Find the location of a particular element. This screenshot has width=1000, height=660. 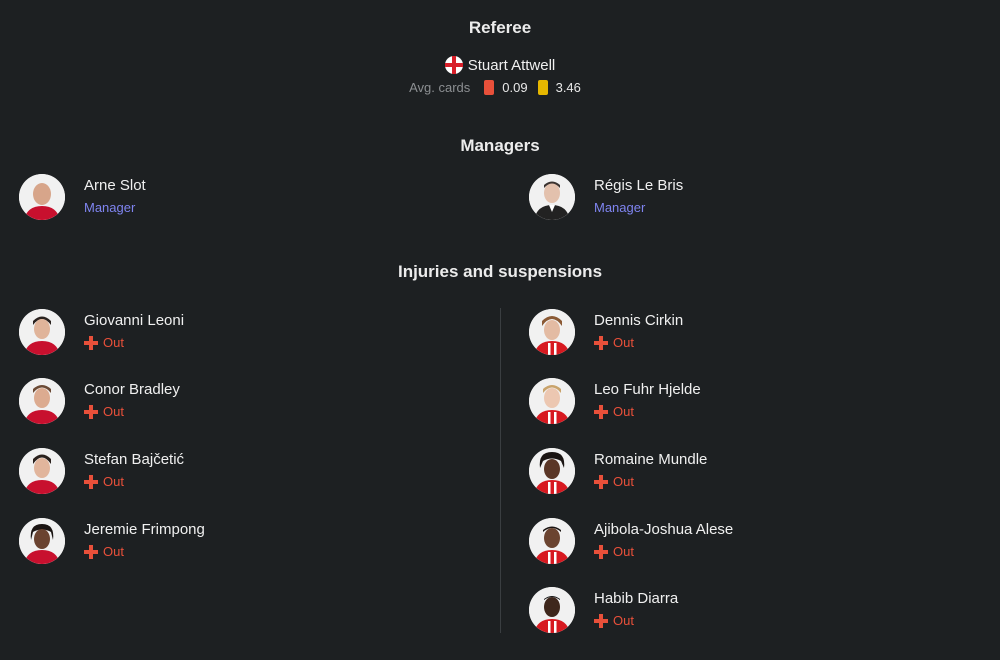

injury-row: Leo Fuhr Hjelde Out is located at coordinates (615, 401).